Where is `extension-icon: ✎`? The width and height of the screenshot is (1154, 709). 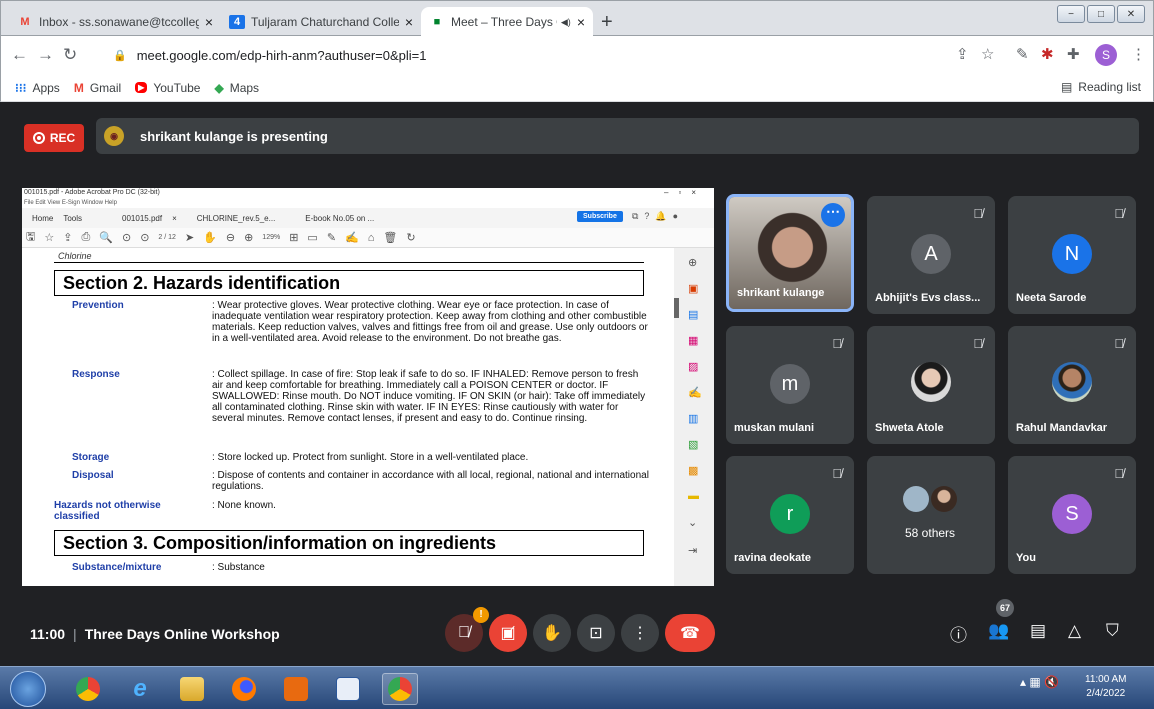
extension-icon: ✎ is located at coordinates (1022, 54).